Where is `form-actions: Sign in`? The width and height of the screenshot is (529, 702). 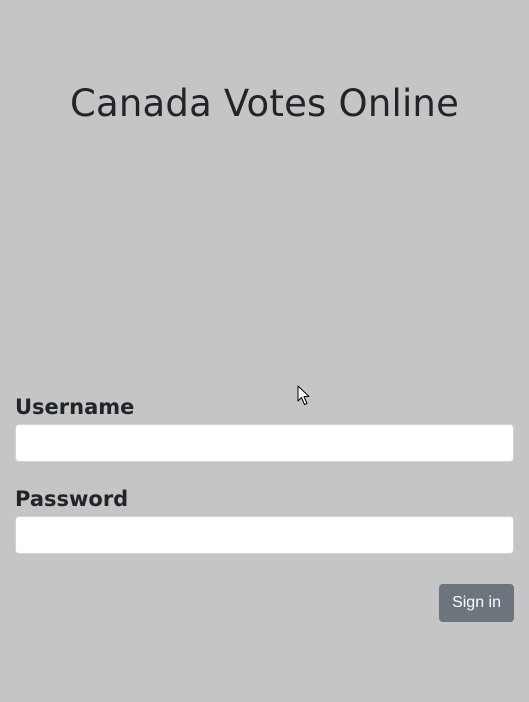
form-actions: Sign in is located at coordinates (264, 603).